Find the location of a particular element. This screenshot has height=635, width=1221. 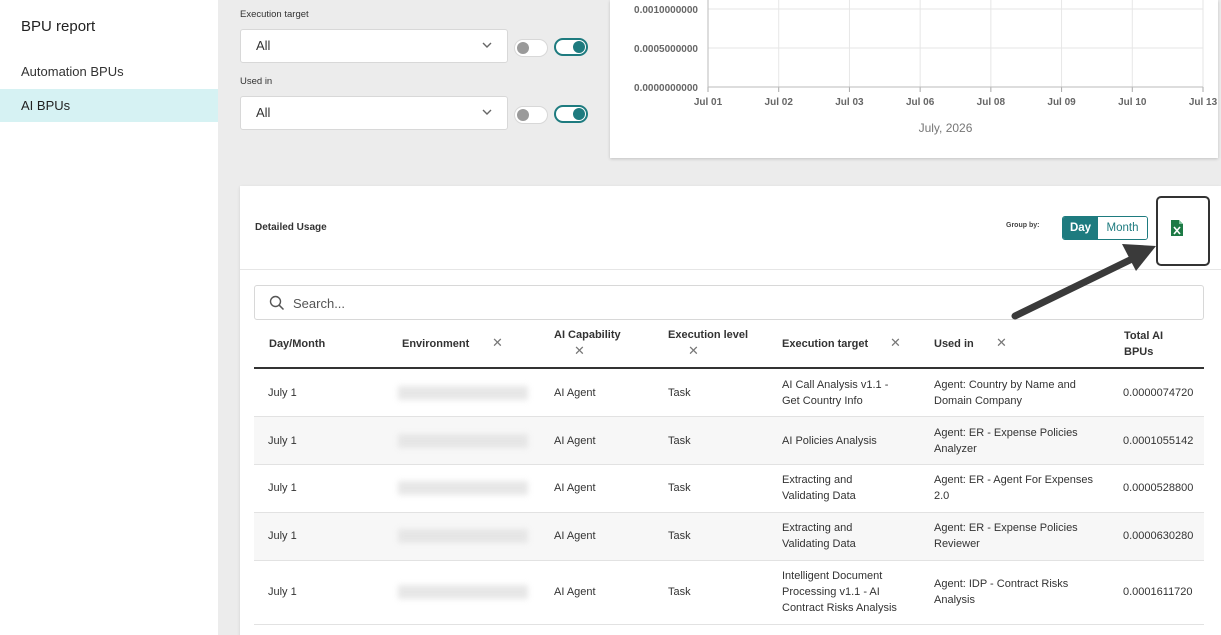

cell-used-in: Agent: ER - Expense Policies Reviewer is located at coordinates (1006, 536).